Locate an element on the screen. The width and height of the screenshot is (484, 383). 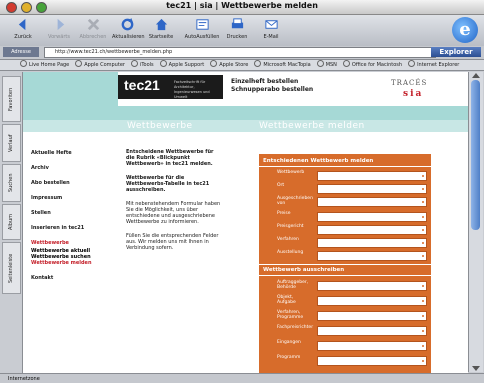
nav-item-competitions: Wettbewerbe is located at coordinates (71, 243).